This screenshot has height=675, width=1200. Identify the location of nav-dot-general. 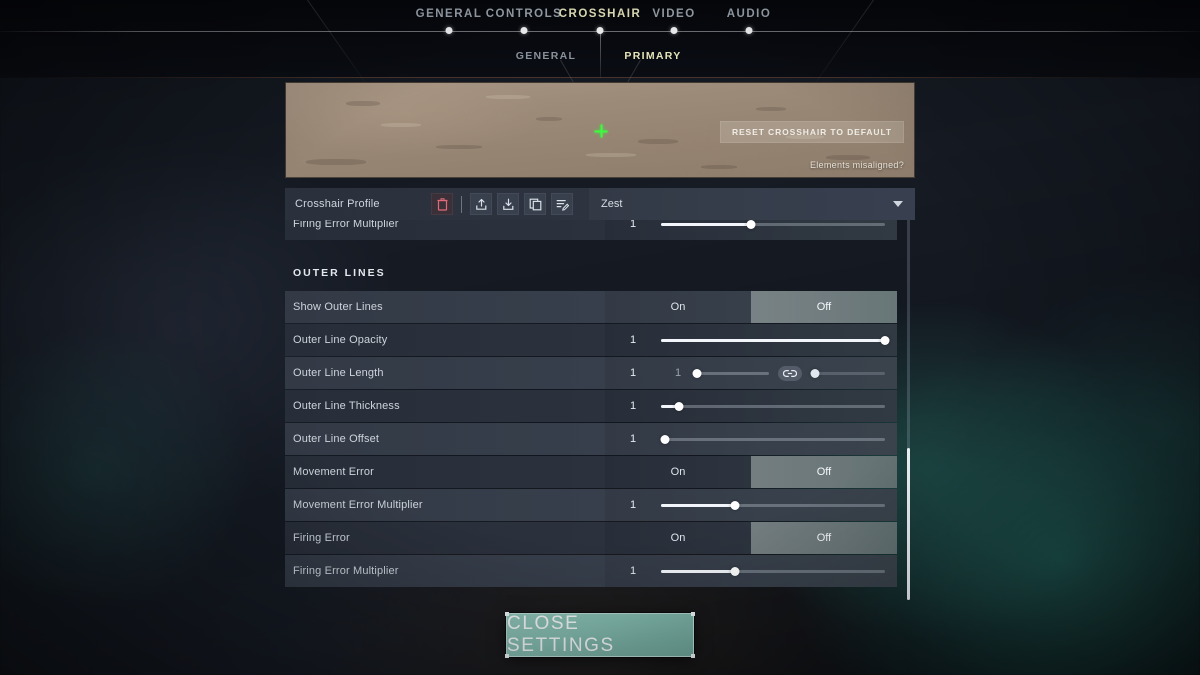
(449, 30).